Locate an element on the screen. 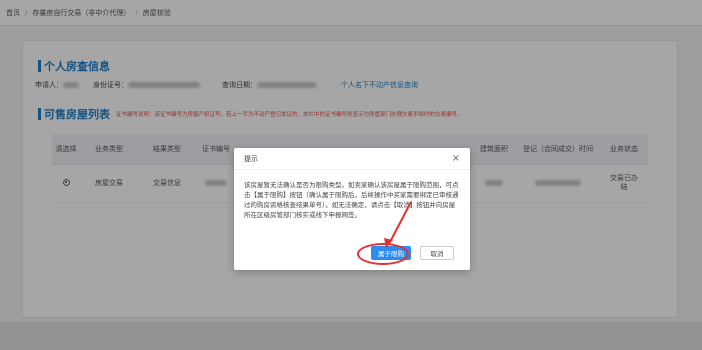 The width and height of the screenshot is (702, 350). highlight-arrow is located at coordinates (398, 224).